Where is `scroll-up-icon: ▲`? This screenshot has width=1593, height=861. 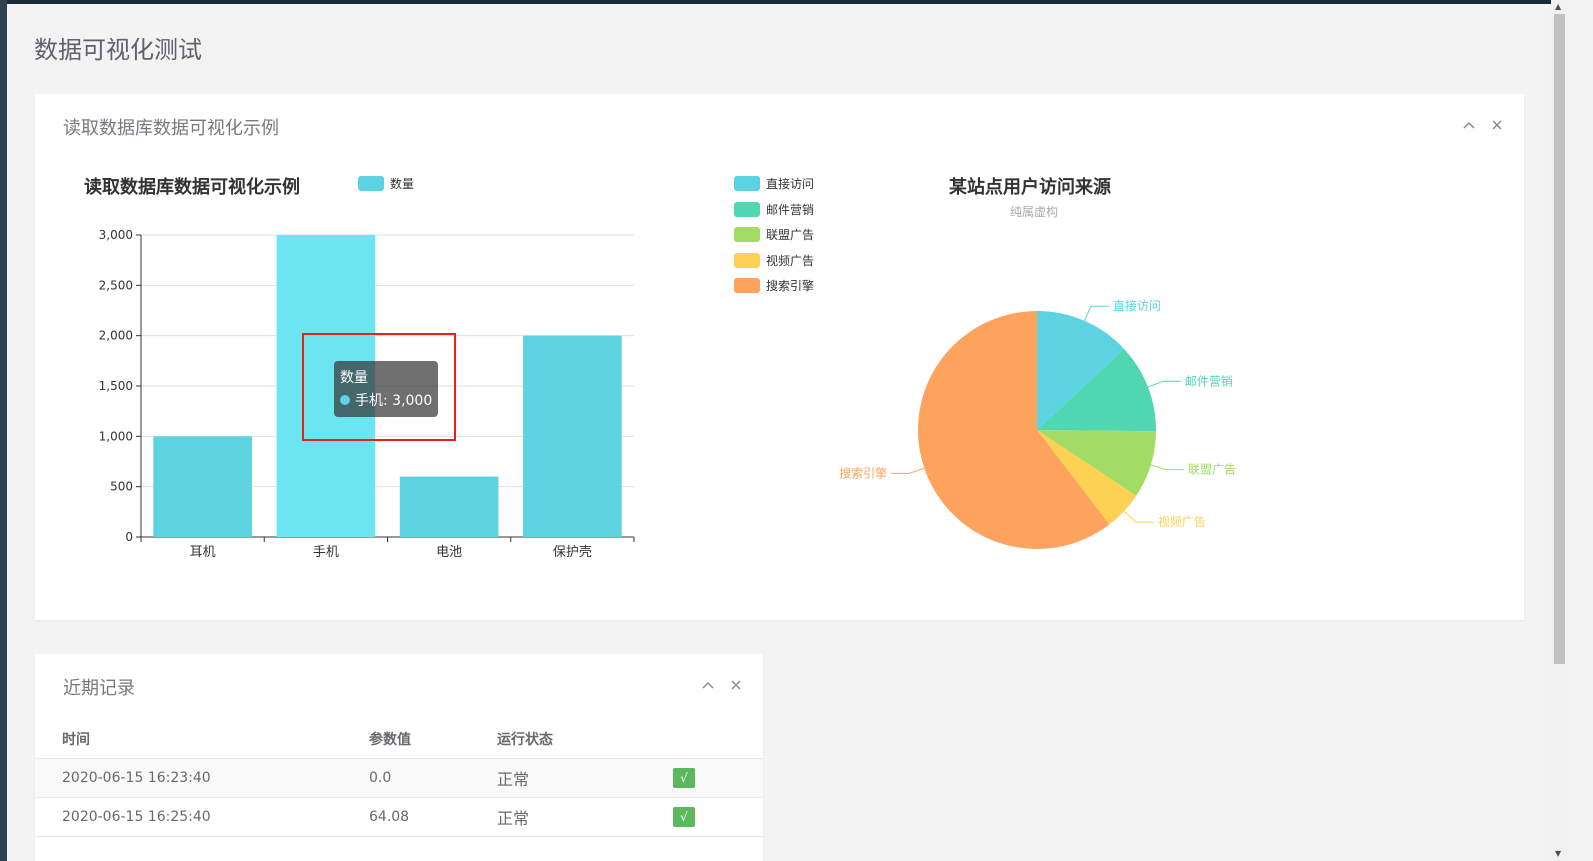 scroll-up-icon: ▲ is located at coordinates (1558, 6).